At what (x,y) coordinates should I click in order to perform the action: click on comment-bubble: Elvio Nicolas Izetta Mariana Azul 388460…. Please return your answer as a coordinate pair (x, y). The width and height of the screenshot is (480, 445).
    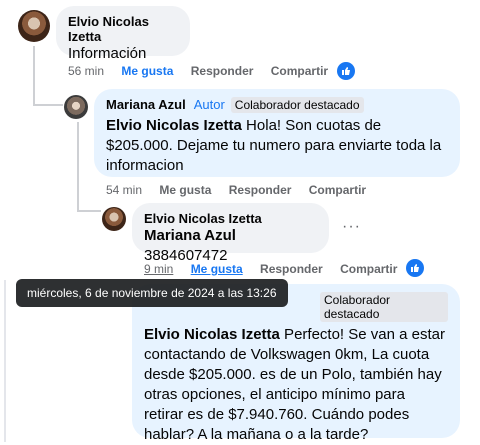
    Looking at the image, I should click on (230, 233).